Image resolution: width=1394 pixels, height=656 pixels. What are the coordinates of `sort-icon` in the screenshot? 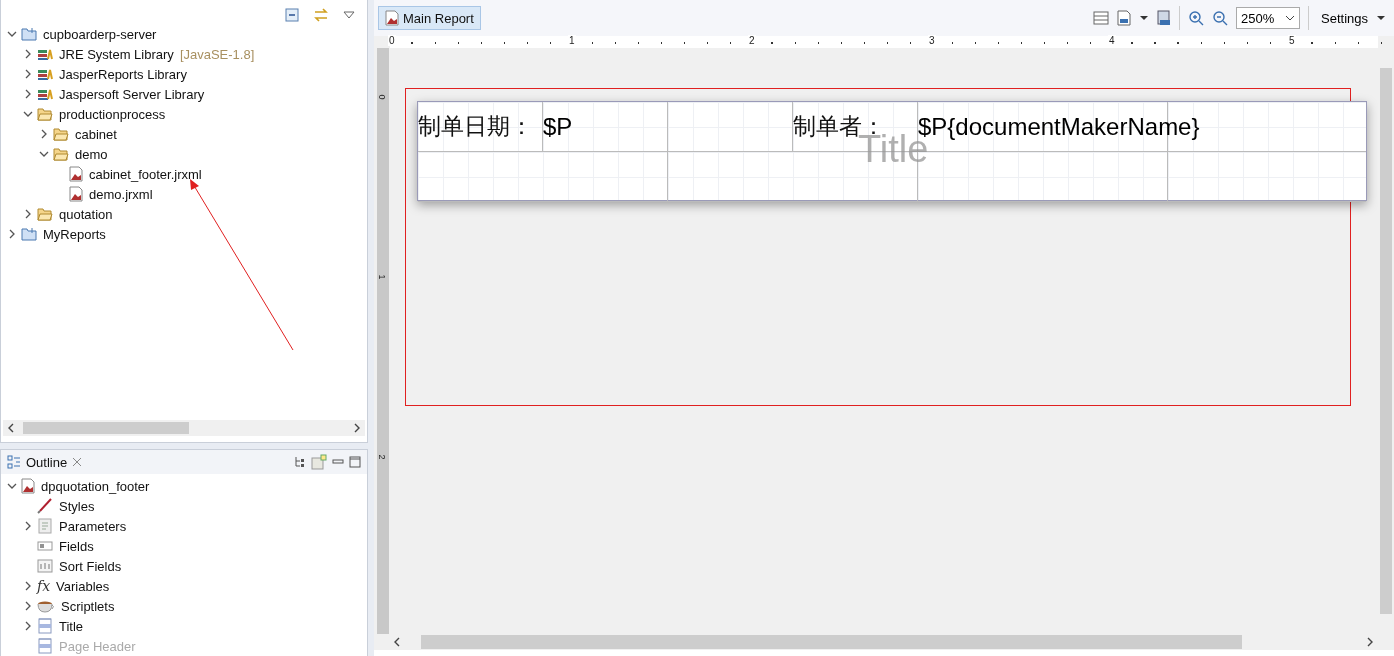 It's located at (45, 566).